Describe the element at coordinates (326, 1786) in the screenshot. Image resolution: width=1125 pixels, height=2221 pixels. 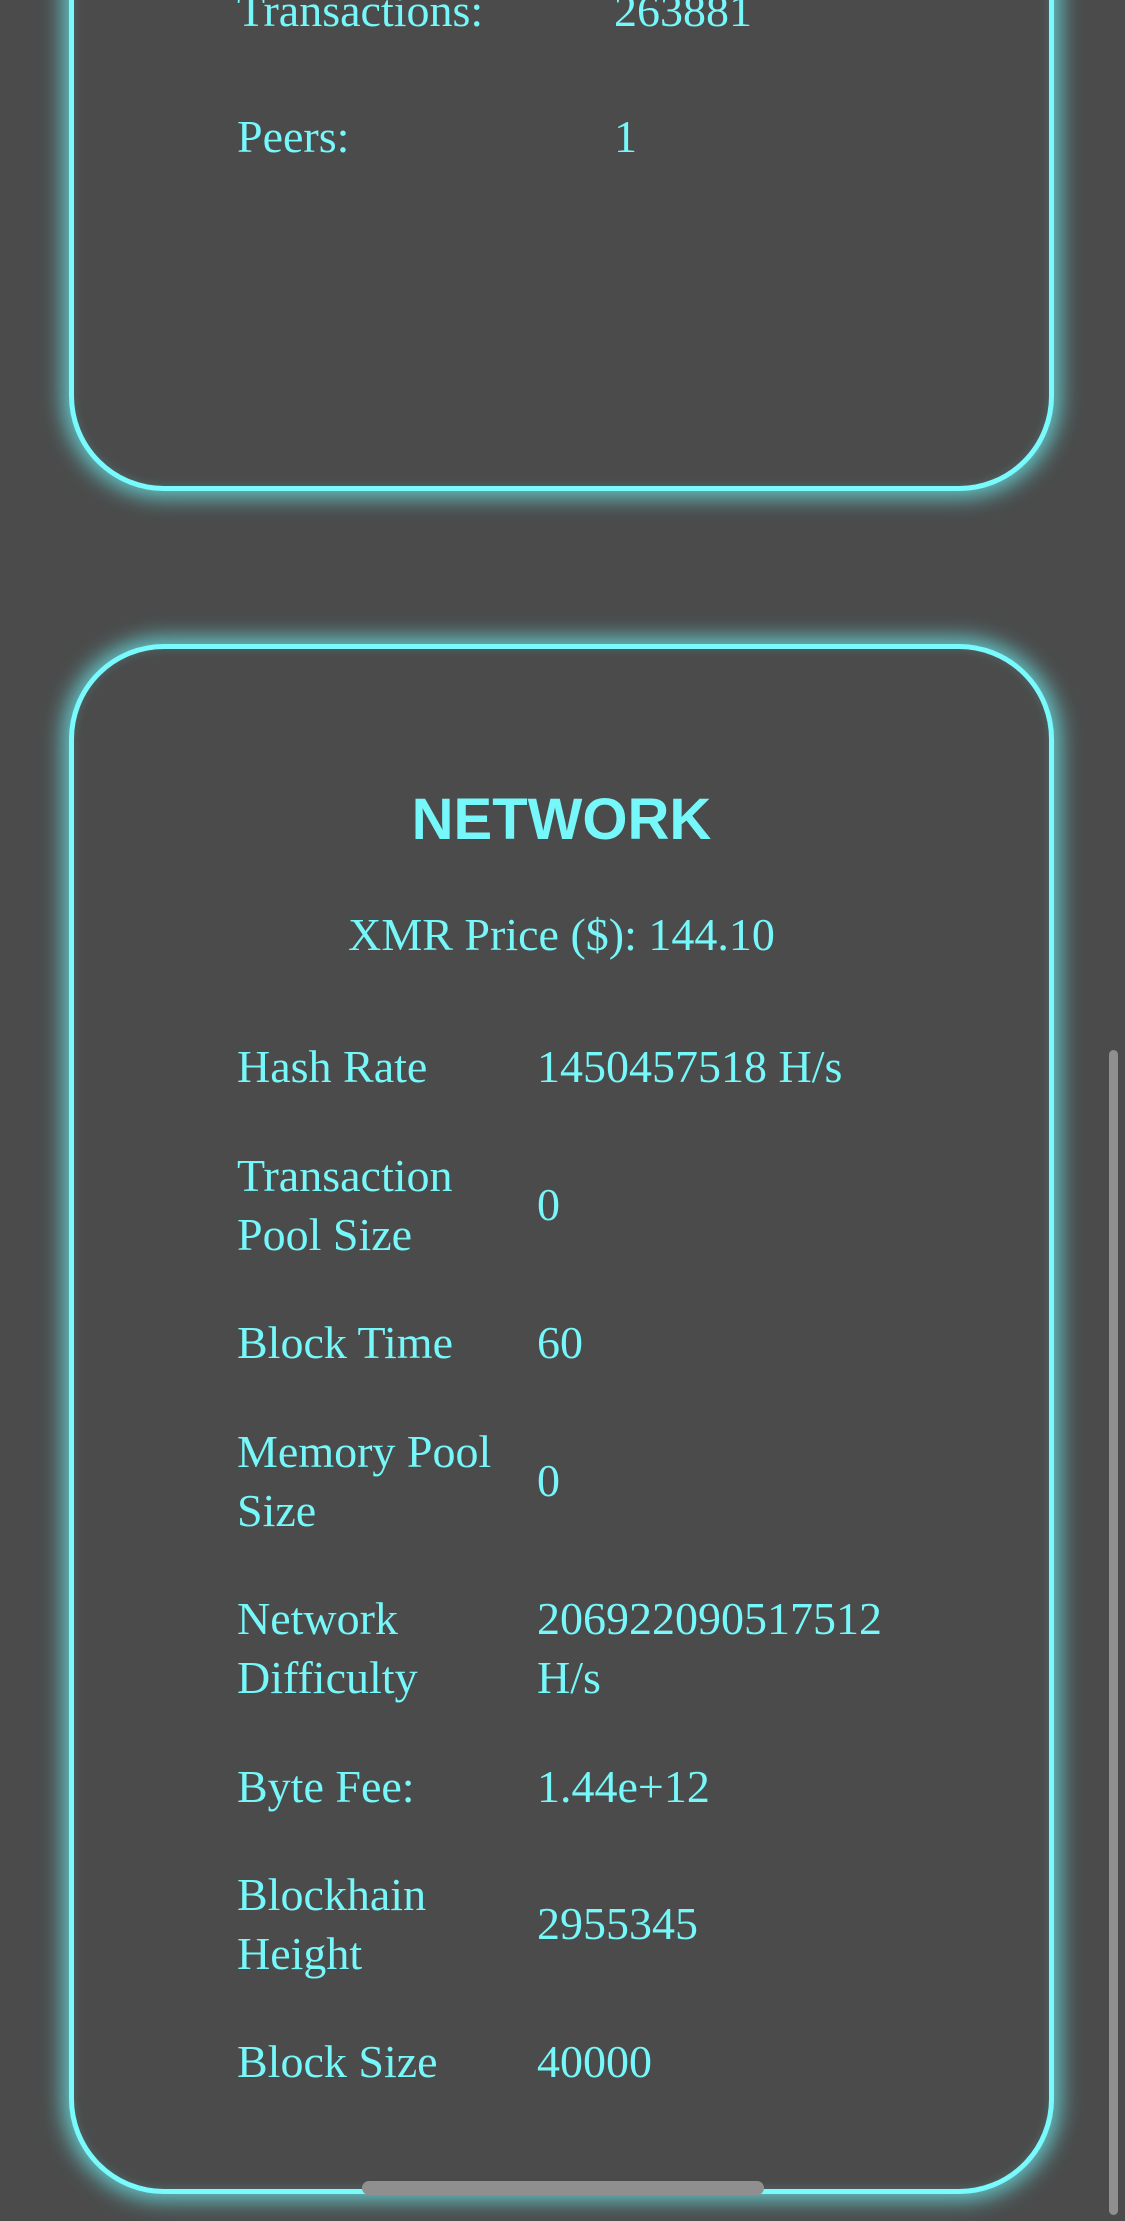
I see `byte-fee-label: Byte Fee:` at that location.